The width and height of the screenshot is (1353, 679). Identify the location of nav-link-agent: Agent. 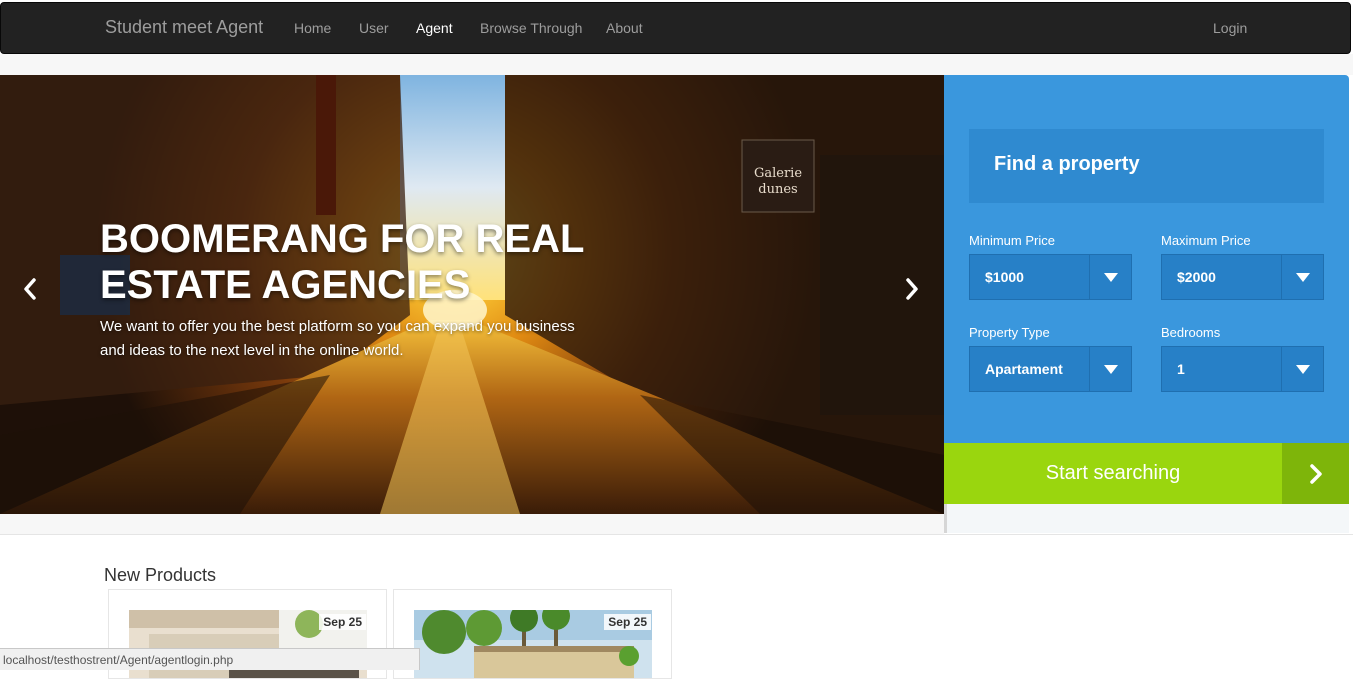
(434, 28).